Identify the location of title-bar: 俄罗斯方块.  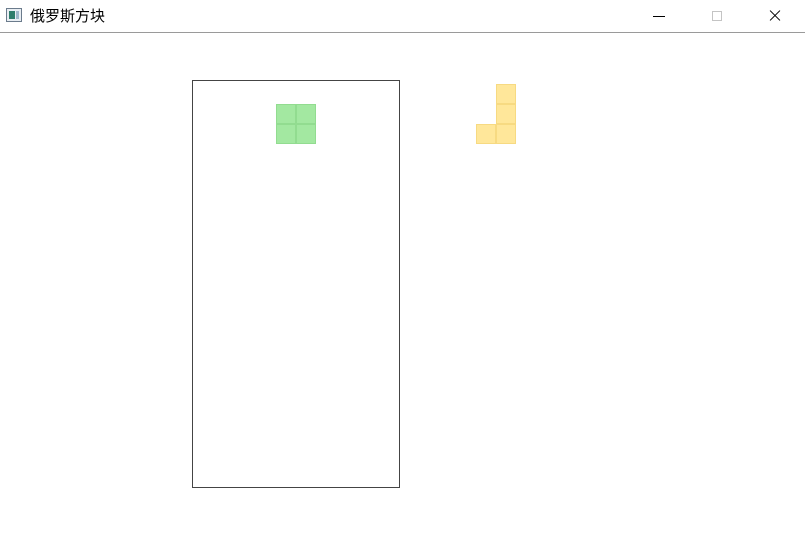
(402, 16).